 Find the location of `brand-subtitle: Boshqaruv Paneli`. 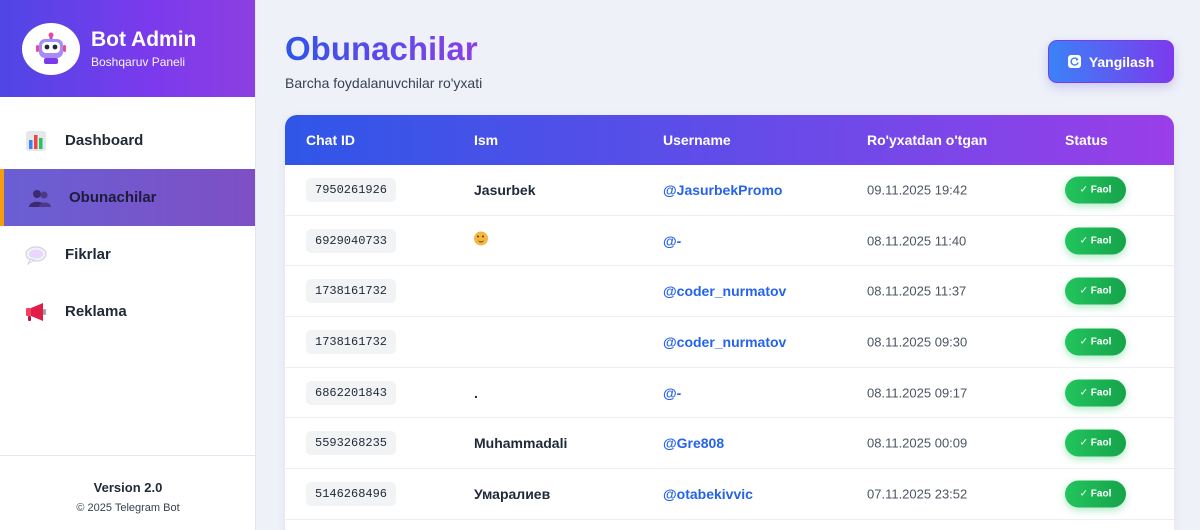

brand-subtitle: Boshqaruv Paneli is located at coordinates (138, 62).